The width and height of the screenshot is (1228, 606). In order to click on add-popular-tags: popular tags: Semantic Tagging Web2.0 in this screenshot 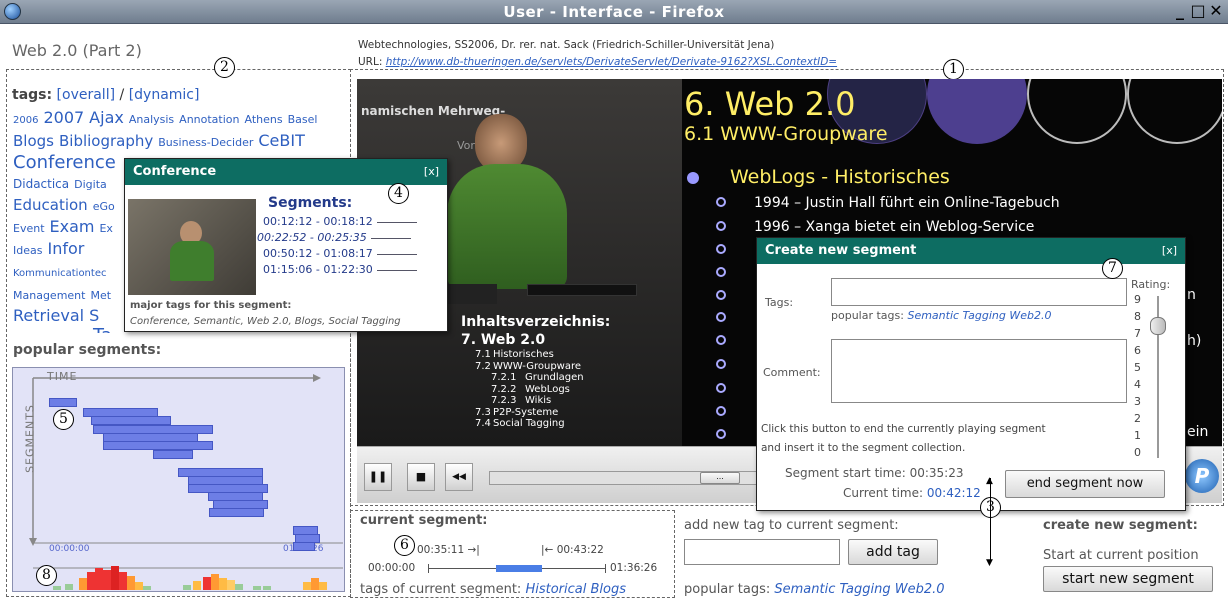, I will do `click(814, 589)`.